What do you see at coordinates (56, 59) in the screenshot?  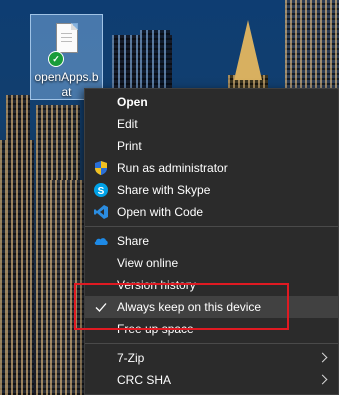 I see `sync-status-check-icon: ✓` at bounding box center [56, 59].